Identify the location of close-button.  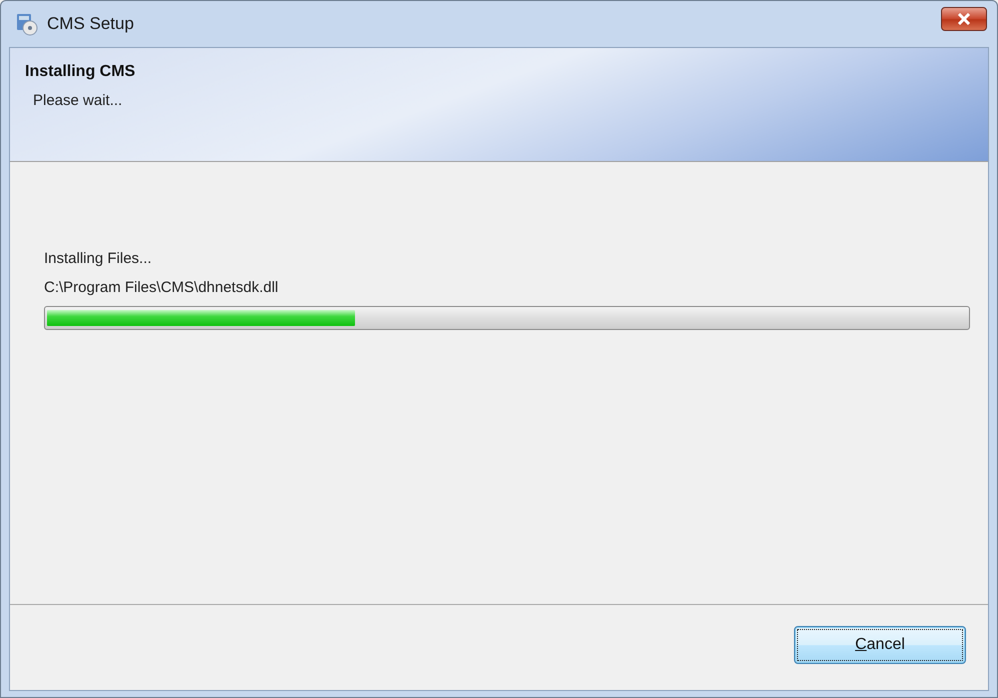
(964, 19).